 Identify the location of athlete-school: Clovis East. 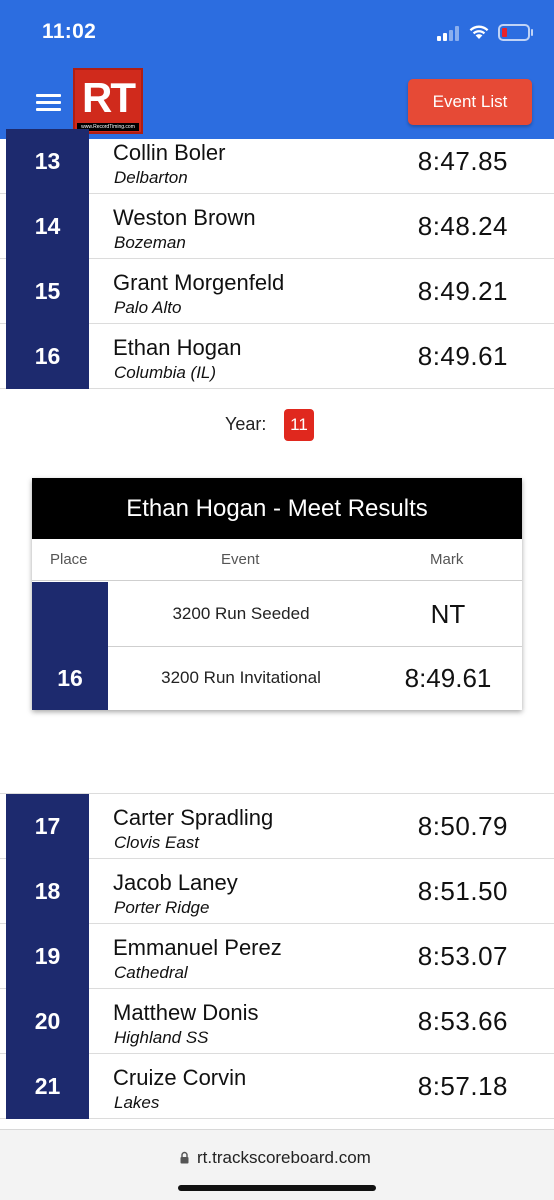
(157, 842).